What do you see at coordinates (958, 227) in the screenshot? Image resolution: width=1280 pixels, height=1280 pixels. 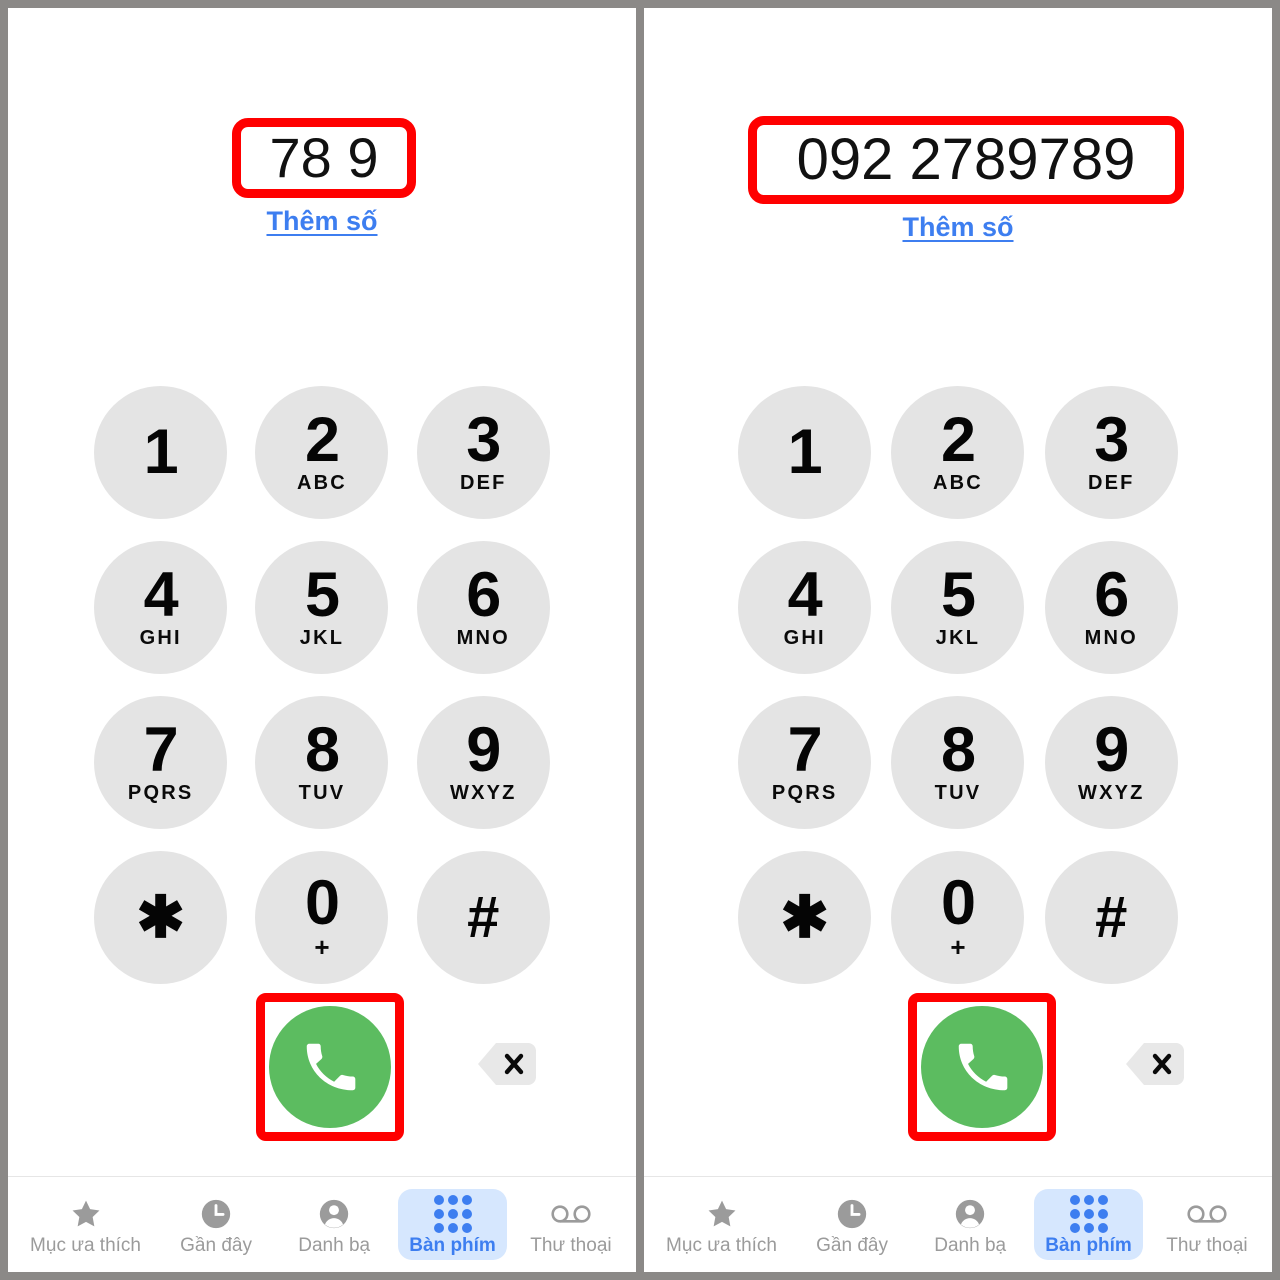 I see `add-number-link-right: Thêm số` at bounding box center [958, 227].